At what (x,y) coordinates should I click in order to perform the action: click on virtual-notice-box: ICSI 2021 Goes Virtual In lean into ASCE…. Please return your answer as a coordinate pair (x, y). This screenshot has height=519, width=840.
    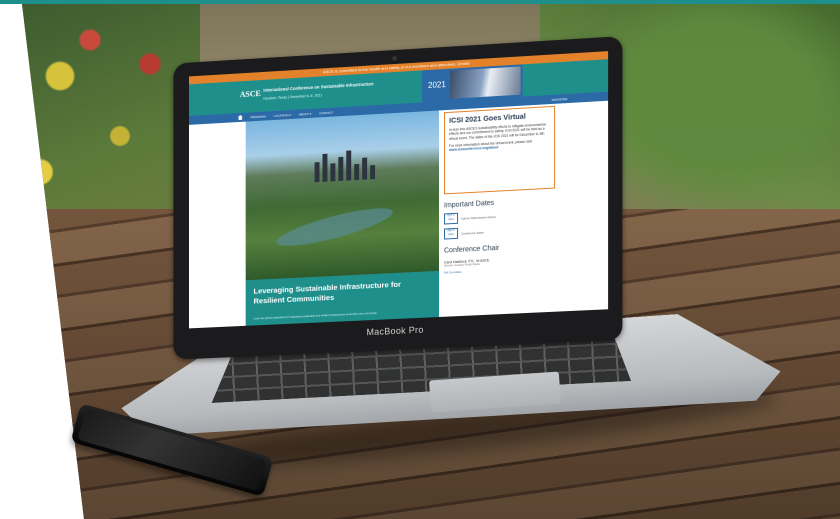
    Looking at the image, I should click on (500, 150).